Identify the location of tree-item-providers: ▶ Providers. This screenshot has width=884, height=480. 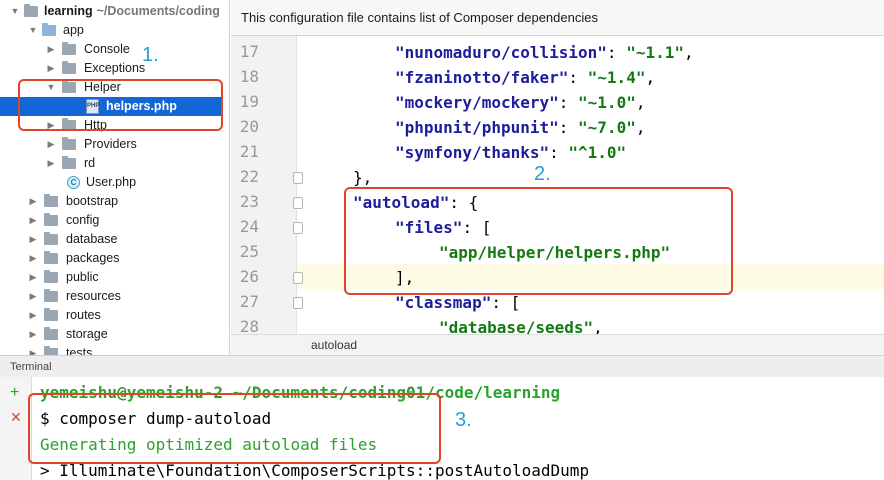
(114, 144).